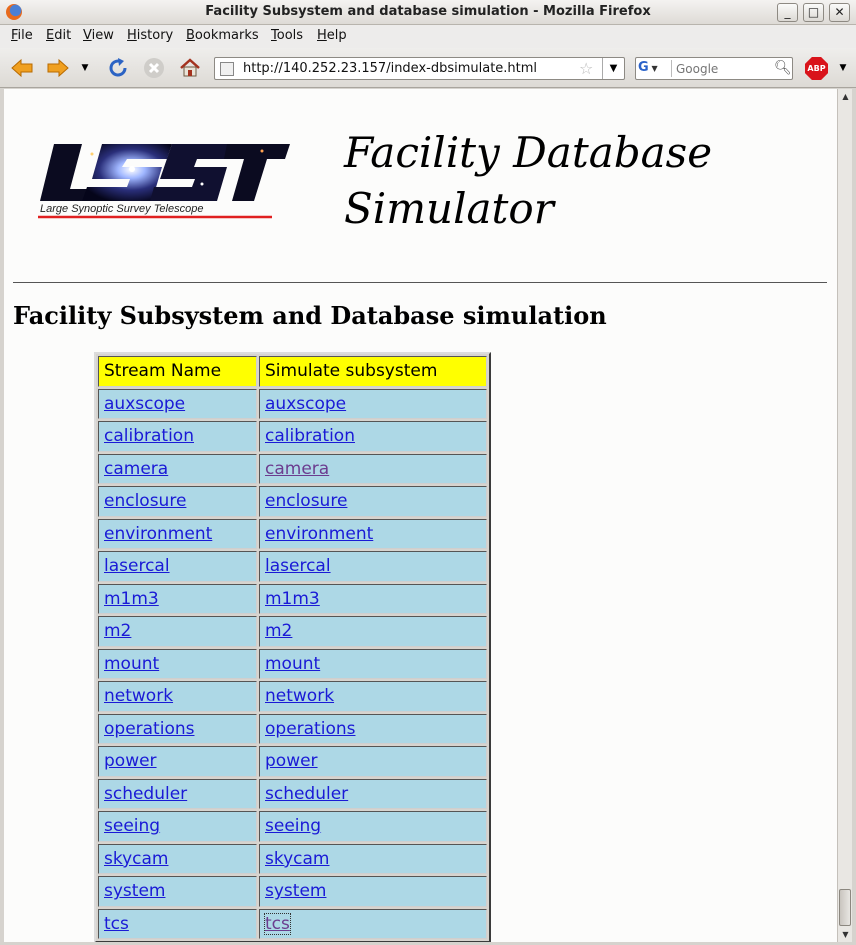  Describe the element at coordinates (131, 599) in the screenshot. I see `stream-link: m1m3` at that location.